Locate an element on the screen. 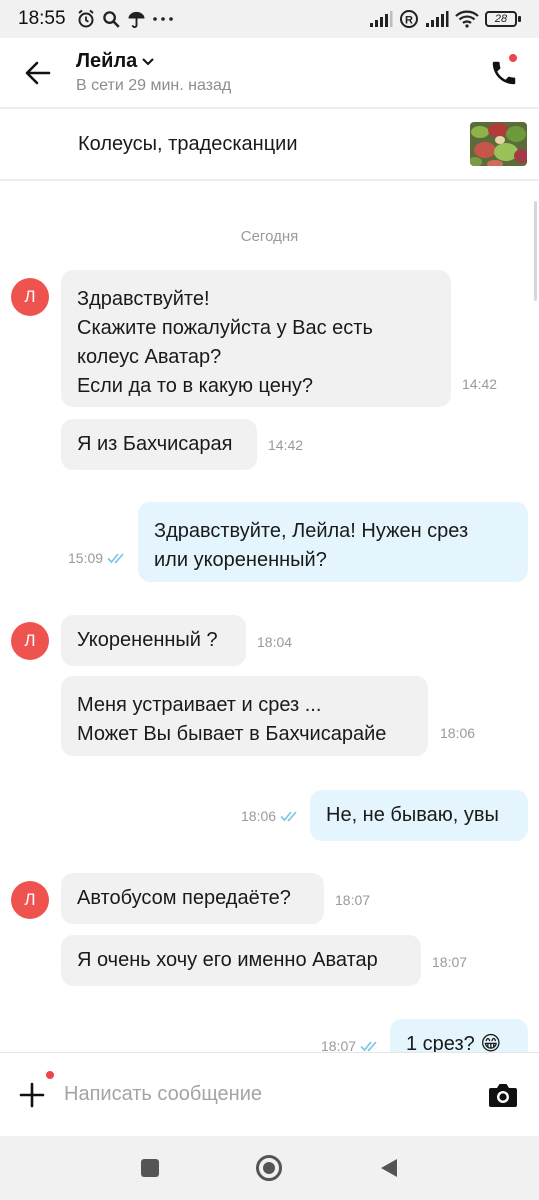 Image resolution: width=539 pixels, height=1200 pixels. message-line: Может Вы бывает в Бахчисарайе is located at coordinates (232, 734).